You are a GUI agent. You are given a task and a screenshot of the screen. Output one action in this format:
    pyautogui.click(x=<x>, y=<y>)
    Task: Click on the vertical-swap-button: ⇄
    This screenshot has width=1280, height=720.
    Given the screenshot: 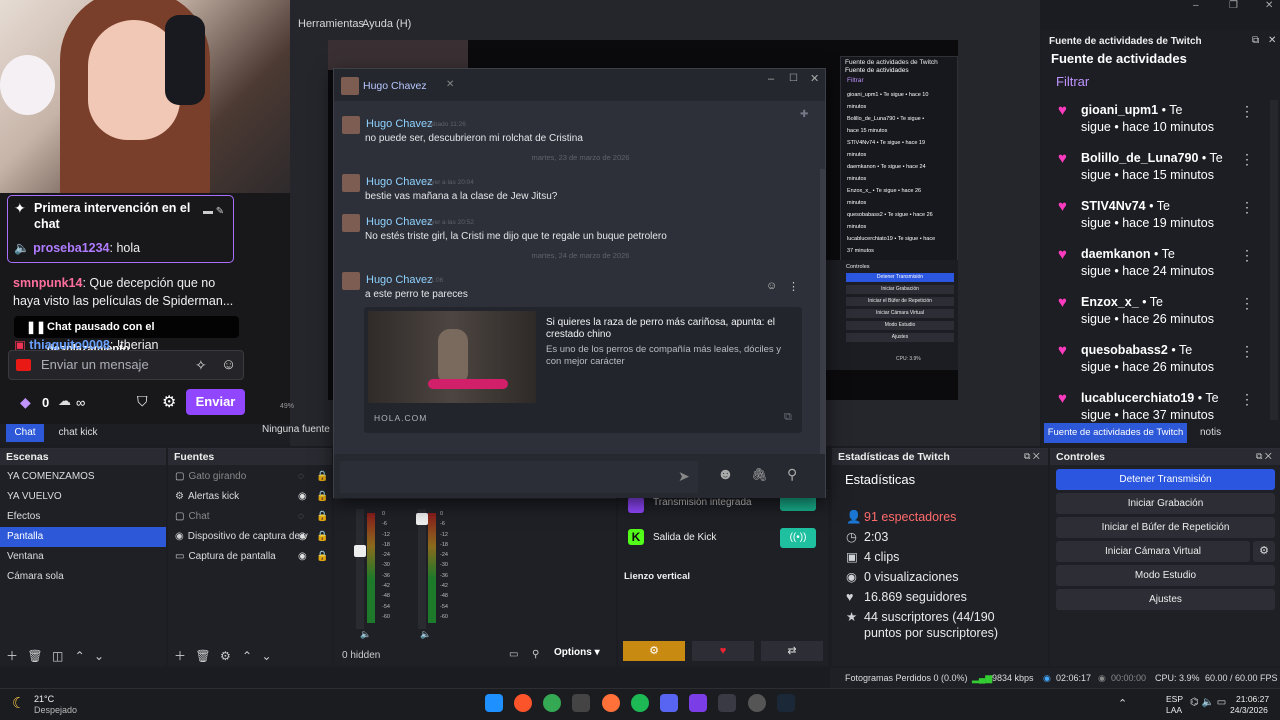 What is the action you would take?
    pyautogui.click(x=792, y=651)
    